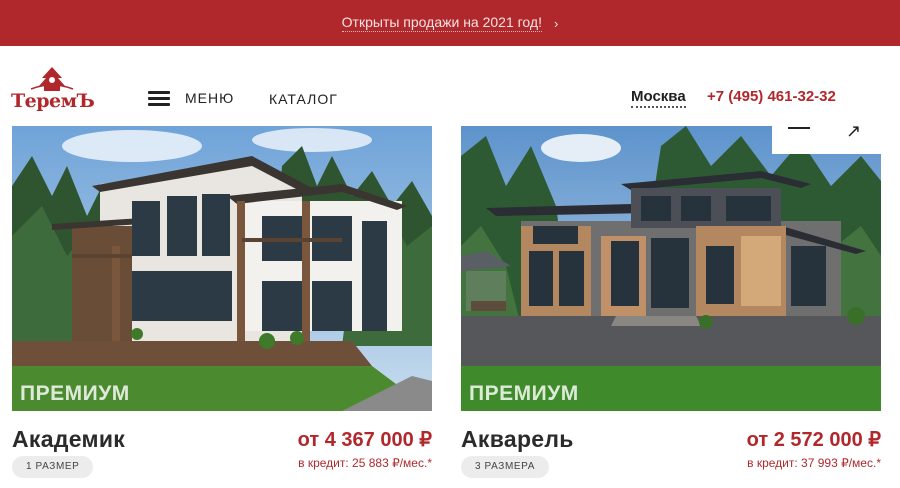 This screenshot has width=900, height=488. What do you see at coordinates (517, 439) in the screenshot?
I see `house-name: Акварель` at bounding box center [517, 439].